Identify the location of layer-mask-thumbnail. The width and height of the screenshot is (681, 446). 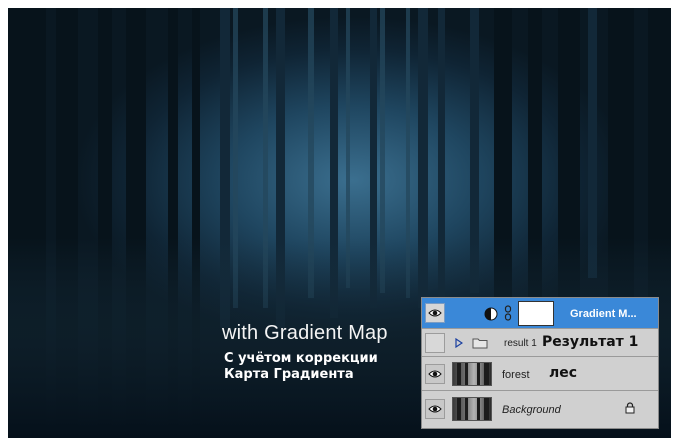
(536, 313).